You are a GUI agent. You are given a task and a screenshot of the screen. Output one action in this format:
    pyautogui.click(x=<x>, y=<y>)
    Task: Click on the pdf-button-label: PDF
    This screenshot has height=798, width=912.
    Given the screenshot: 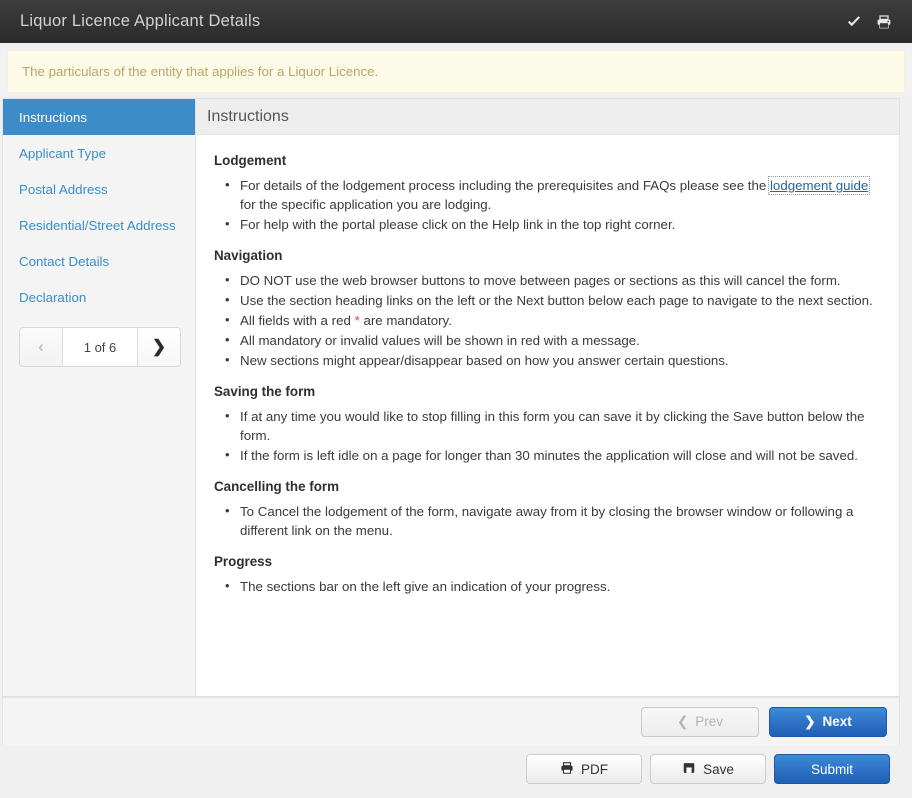 What is the action you would take?
    pyautogui.click(x=594, y=769)
    